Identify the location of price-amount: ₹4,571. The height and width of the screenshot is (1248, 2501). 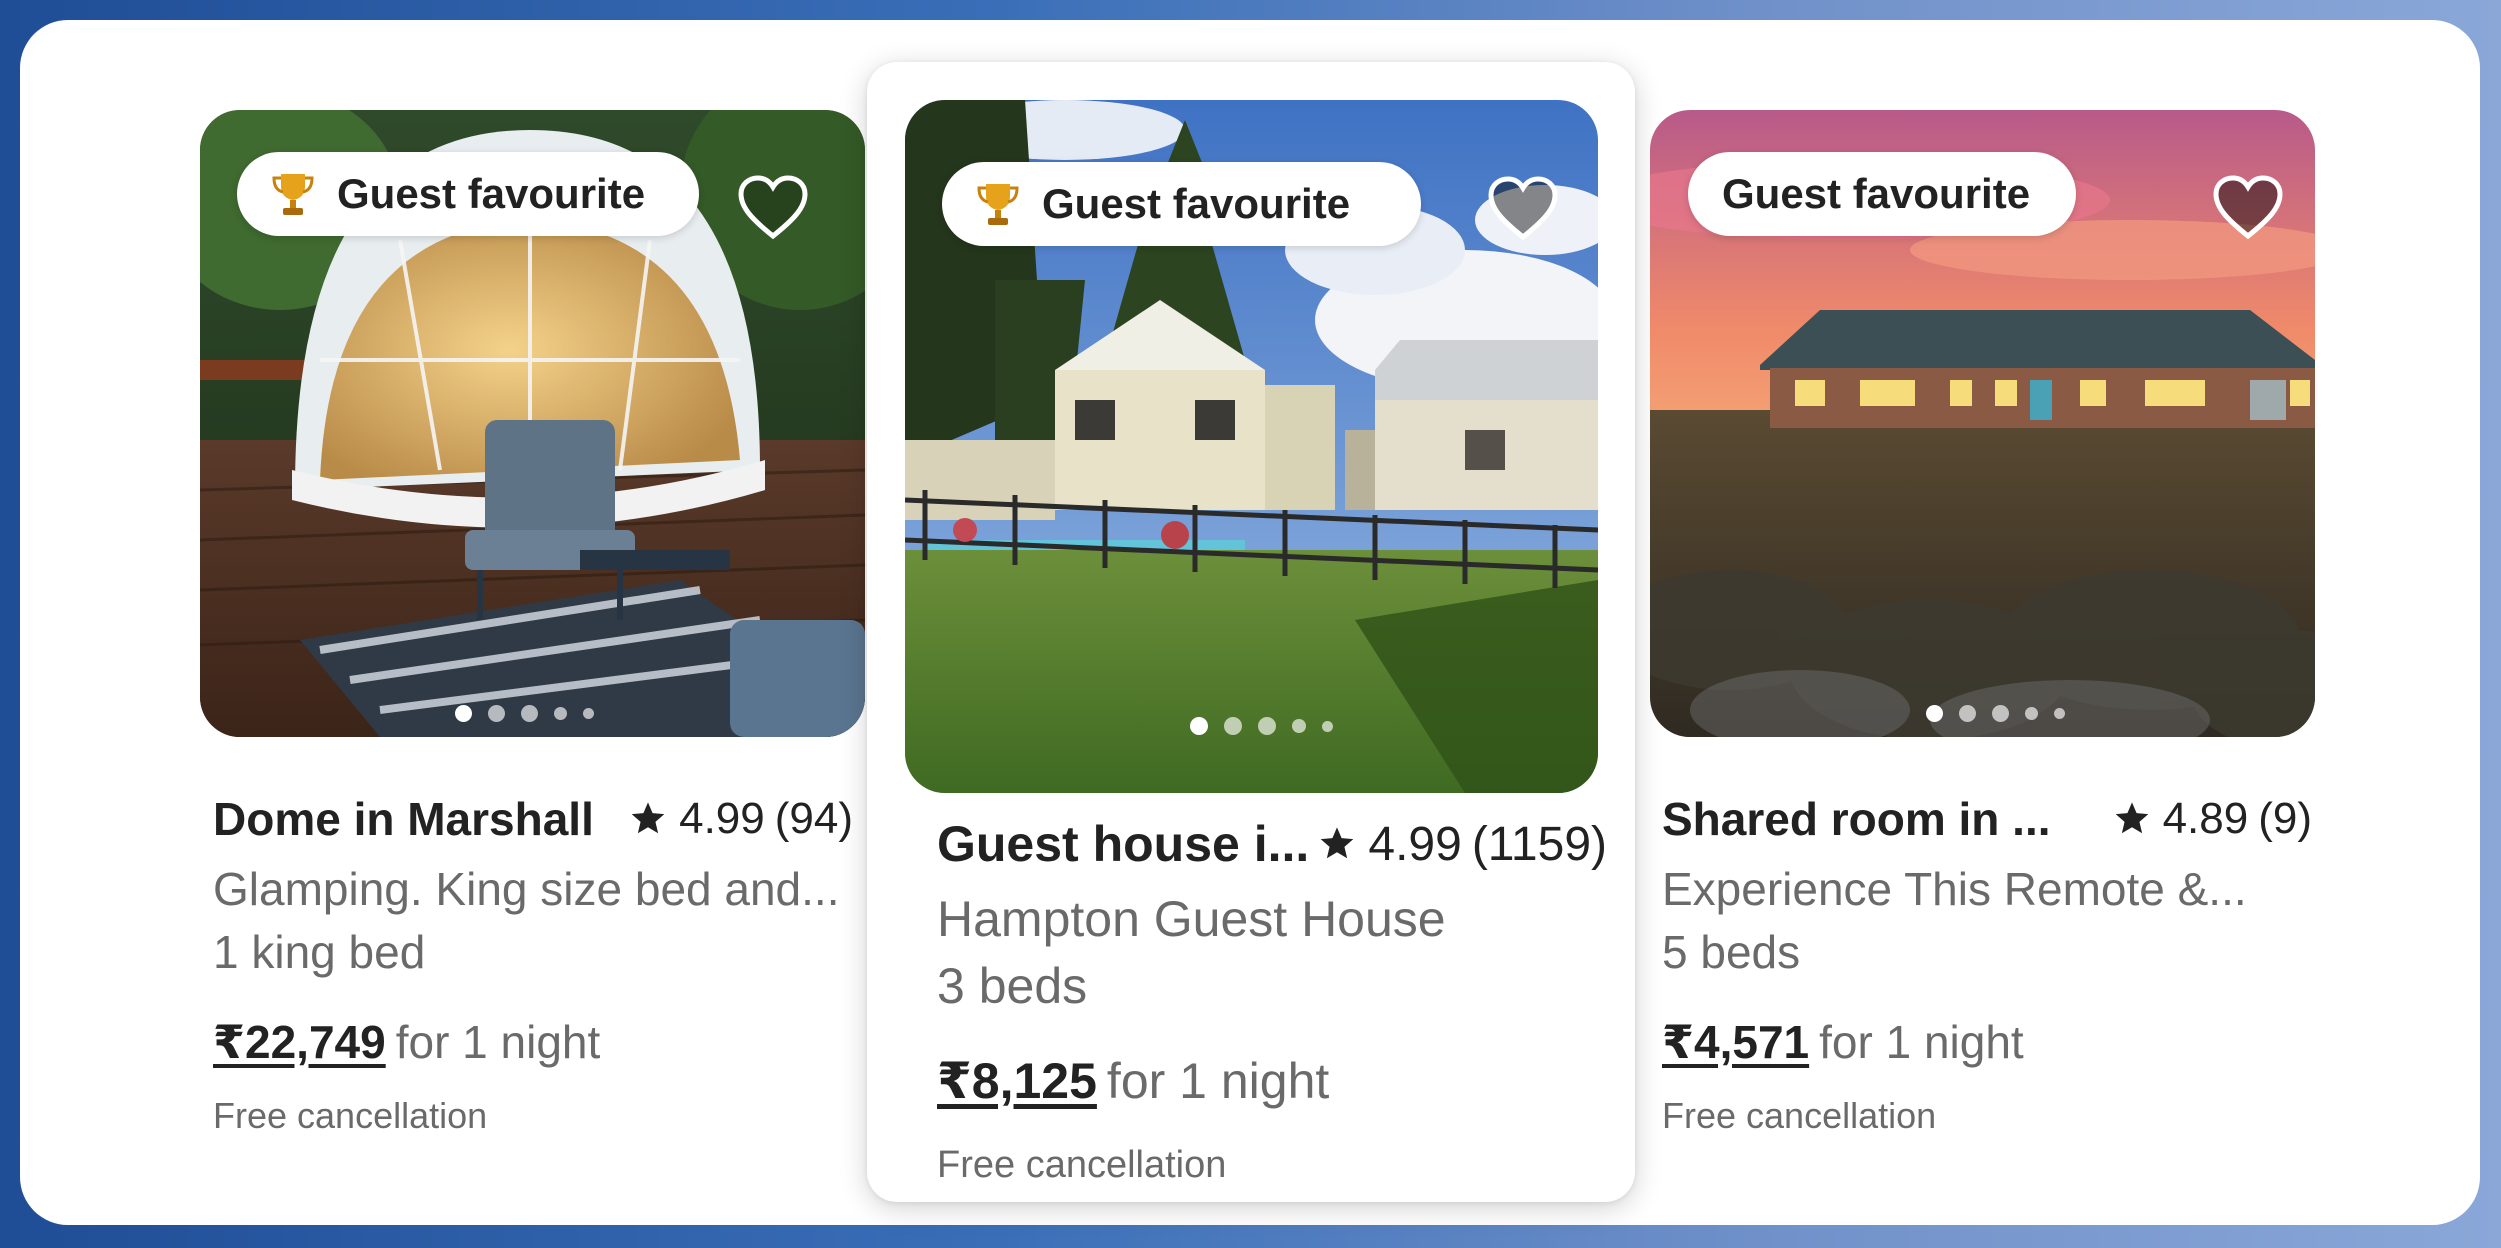
(1735, 1042).